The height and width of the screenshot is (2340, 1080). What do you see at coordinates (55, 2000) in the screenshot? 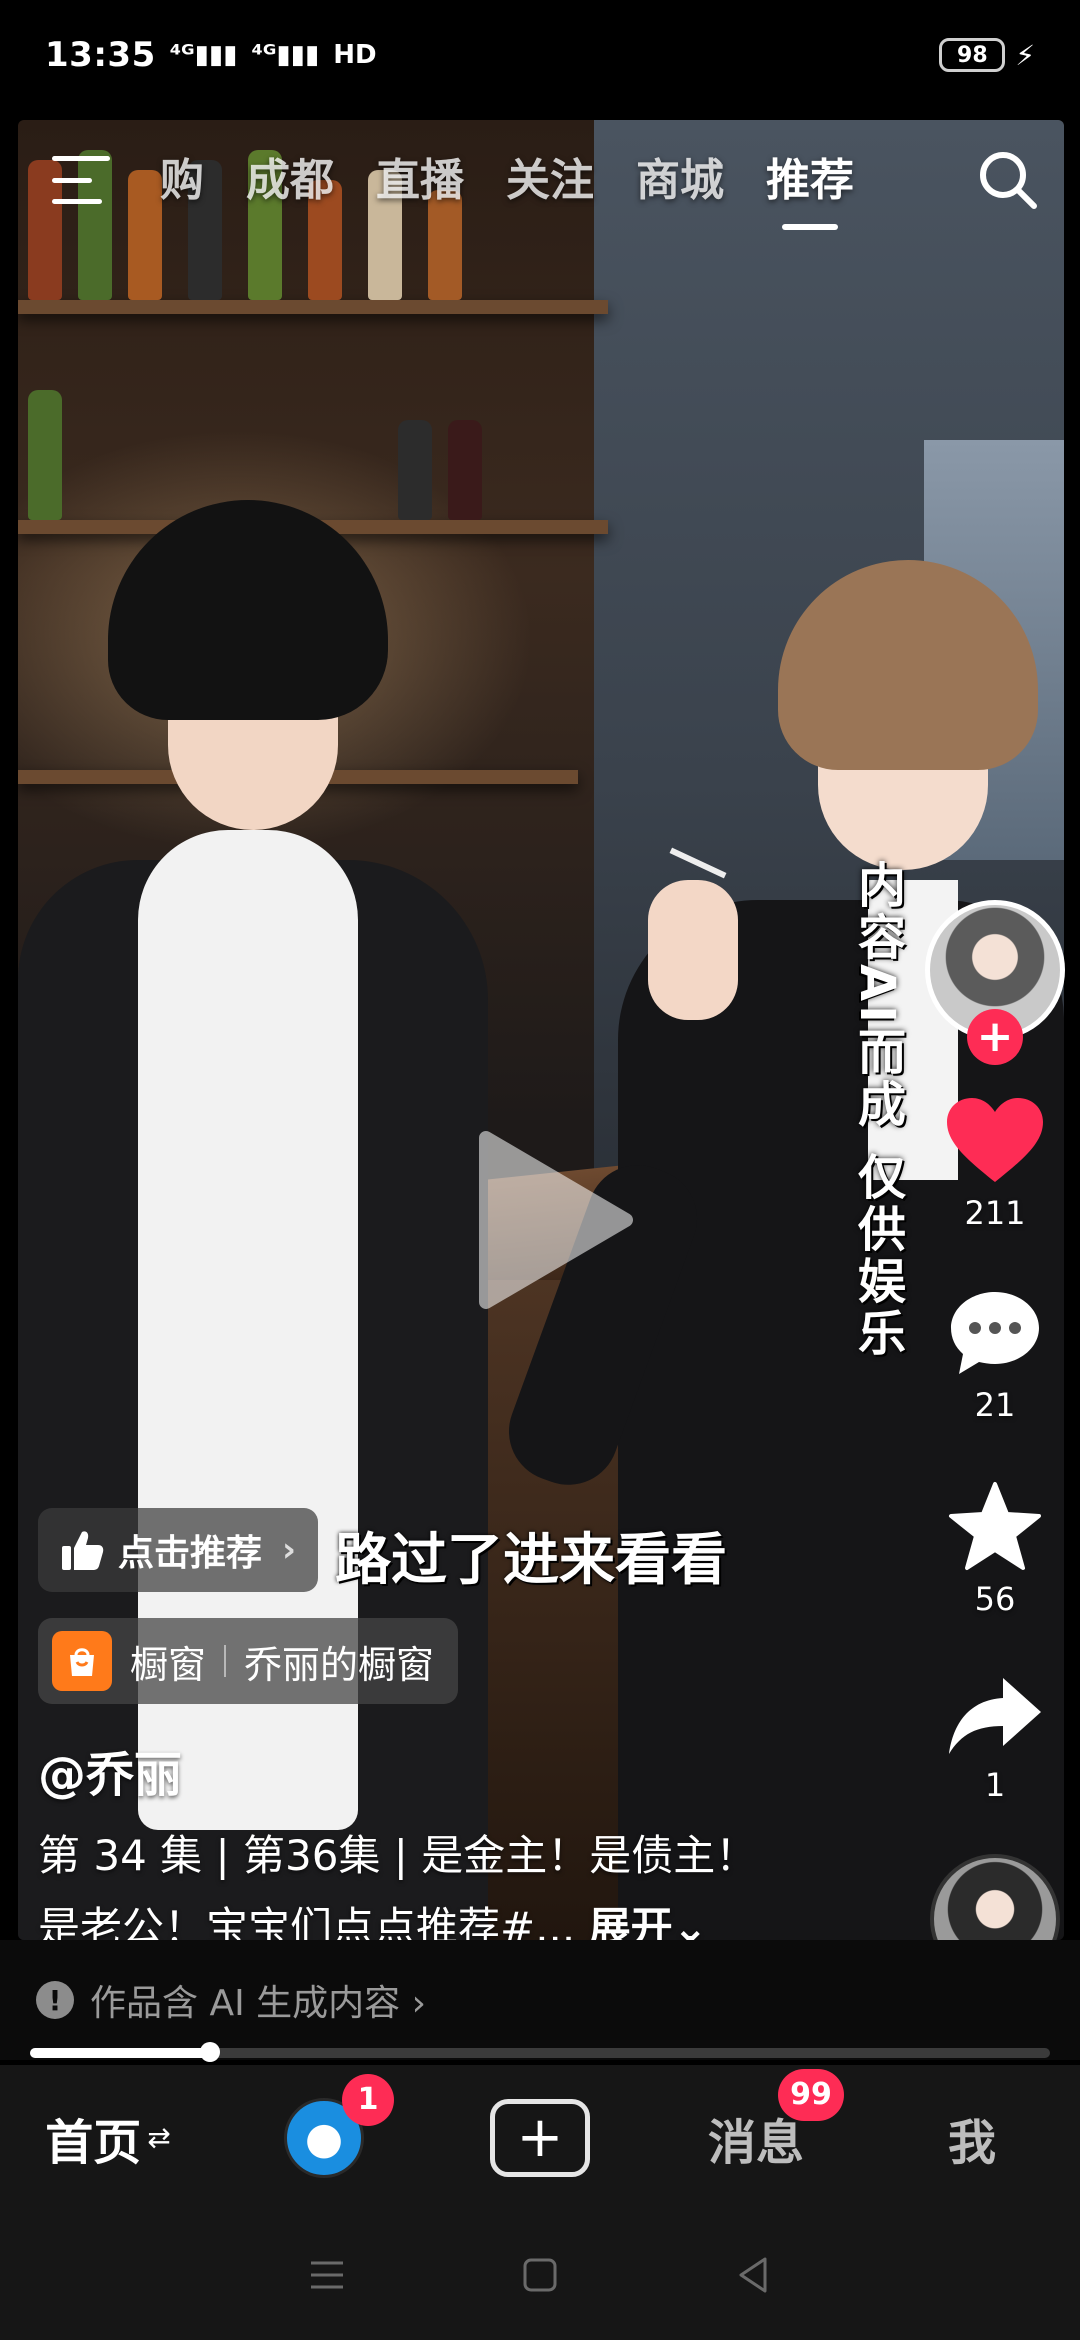
I see `info-icon: !` at bounding box center [55, 2000].